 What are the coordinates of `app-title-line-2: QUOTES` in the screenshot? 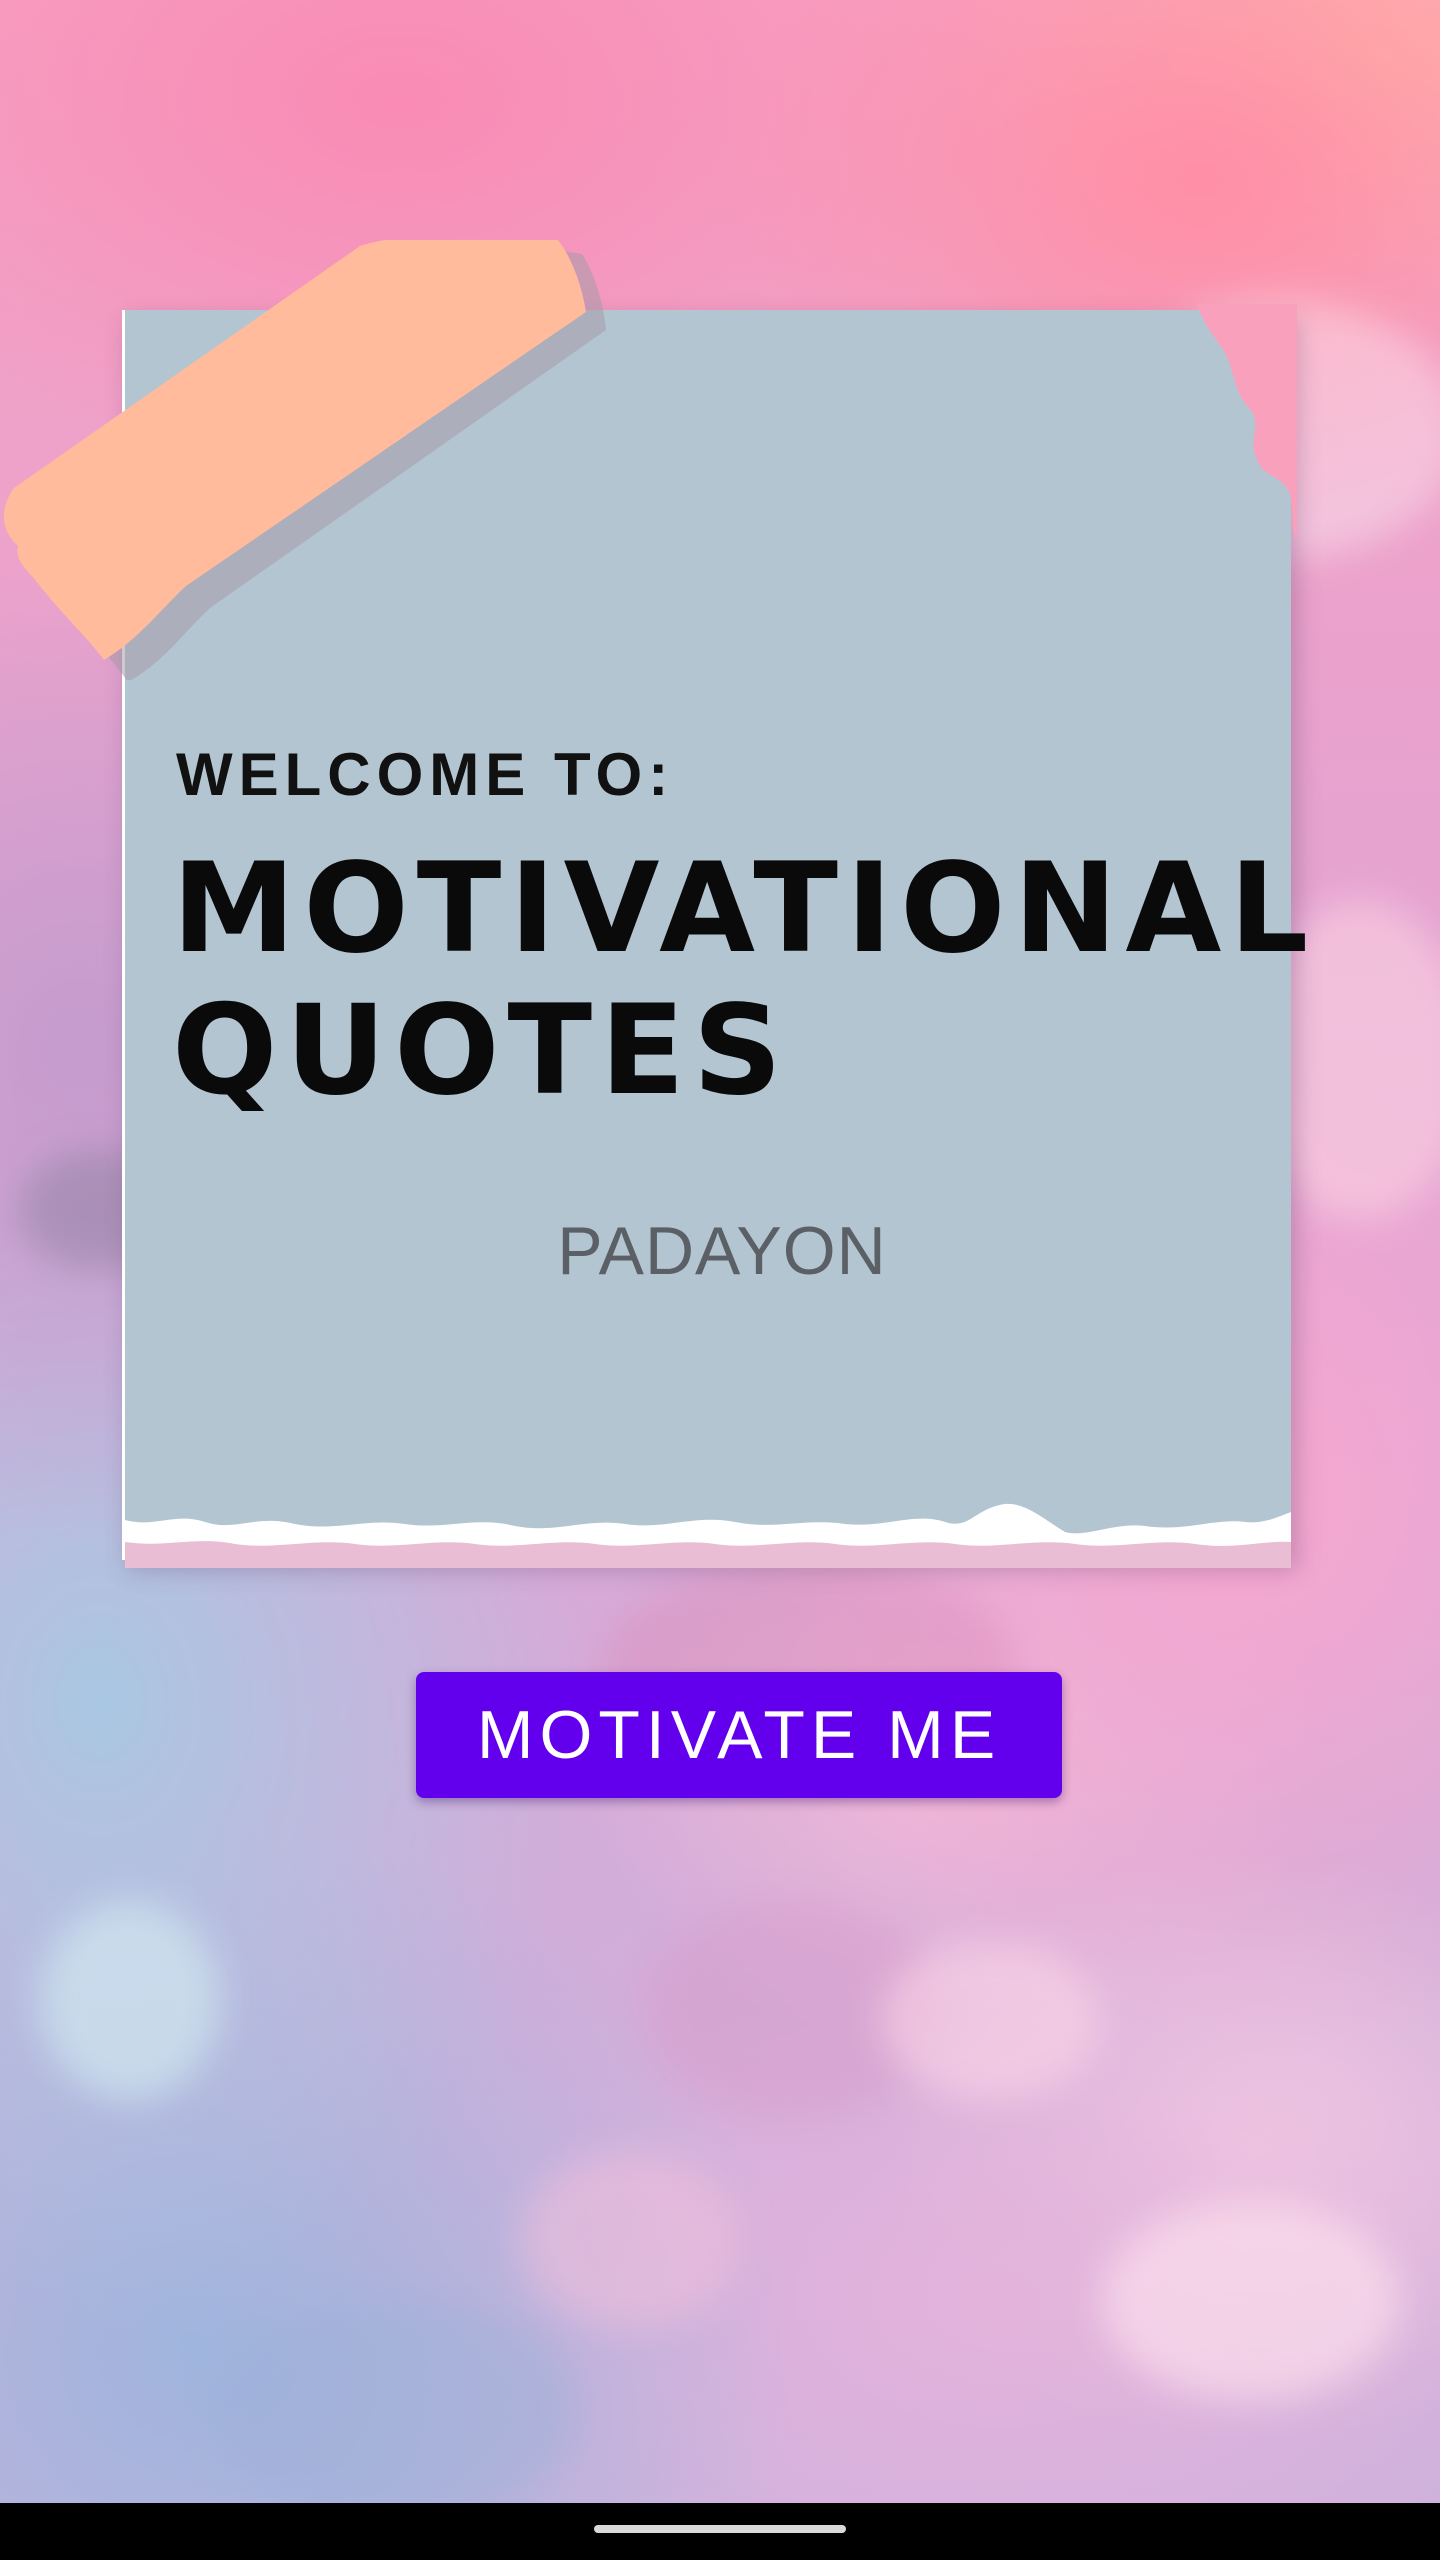 It's located at (481, 1051).